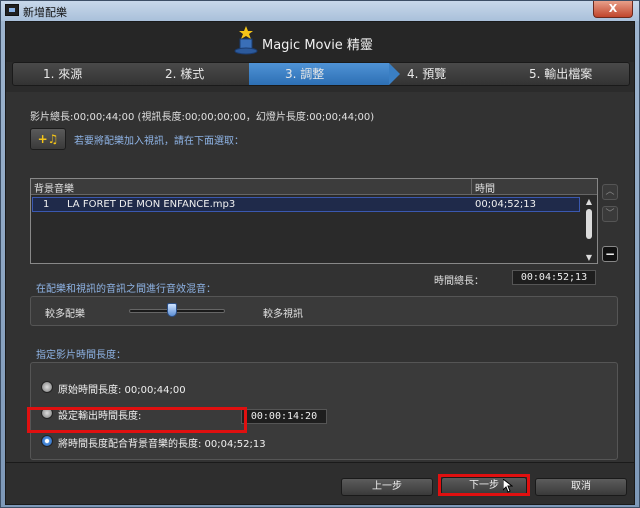 The height and width of the screenshot is (508, 640). What do you see at coordinates (485, 187) in the screenshot?
I see `column-time: 時間` at bounding box center [485, 187].